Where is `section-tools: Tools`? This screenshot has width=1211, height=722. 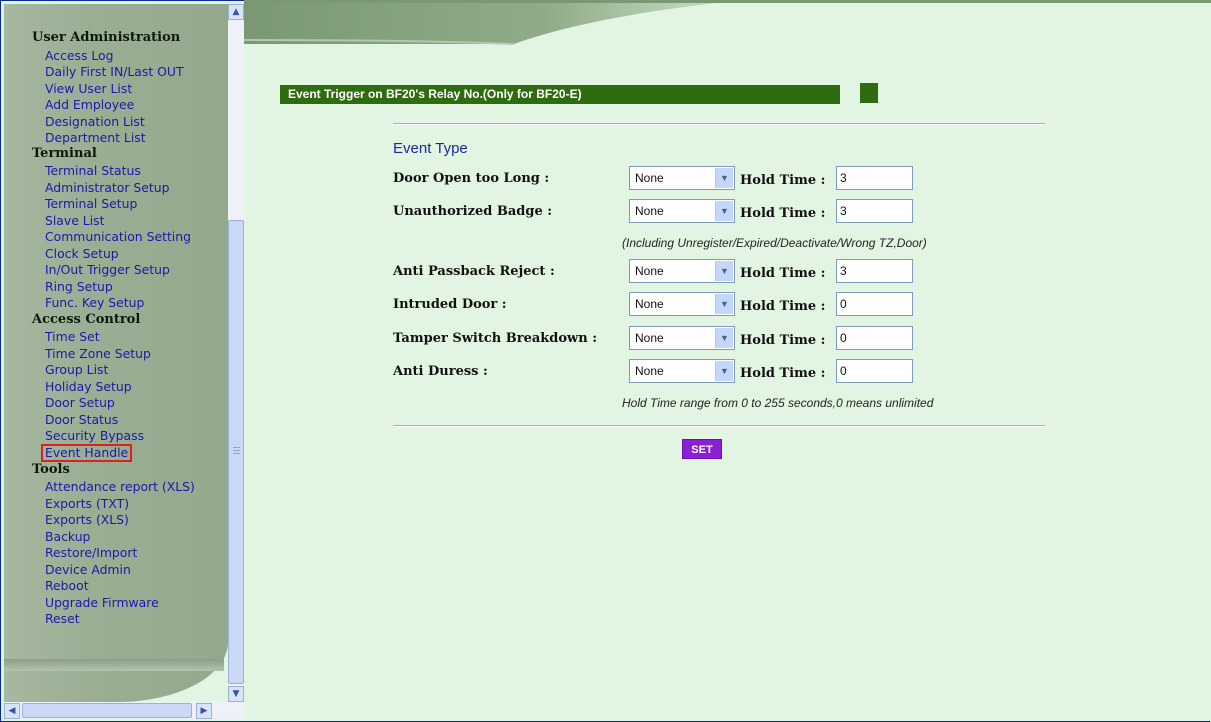
section-tools: Tools is located at coordinates (51, 469).